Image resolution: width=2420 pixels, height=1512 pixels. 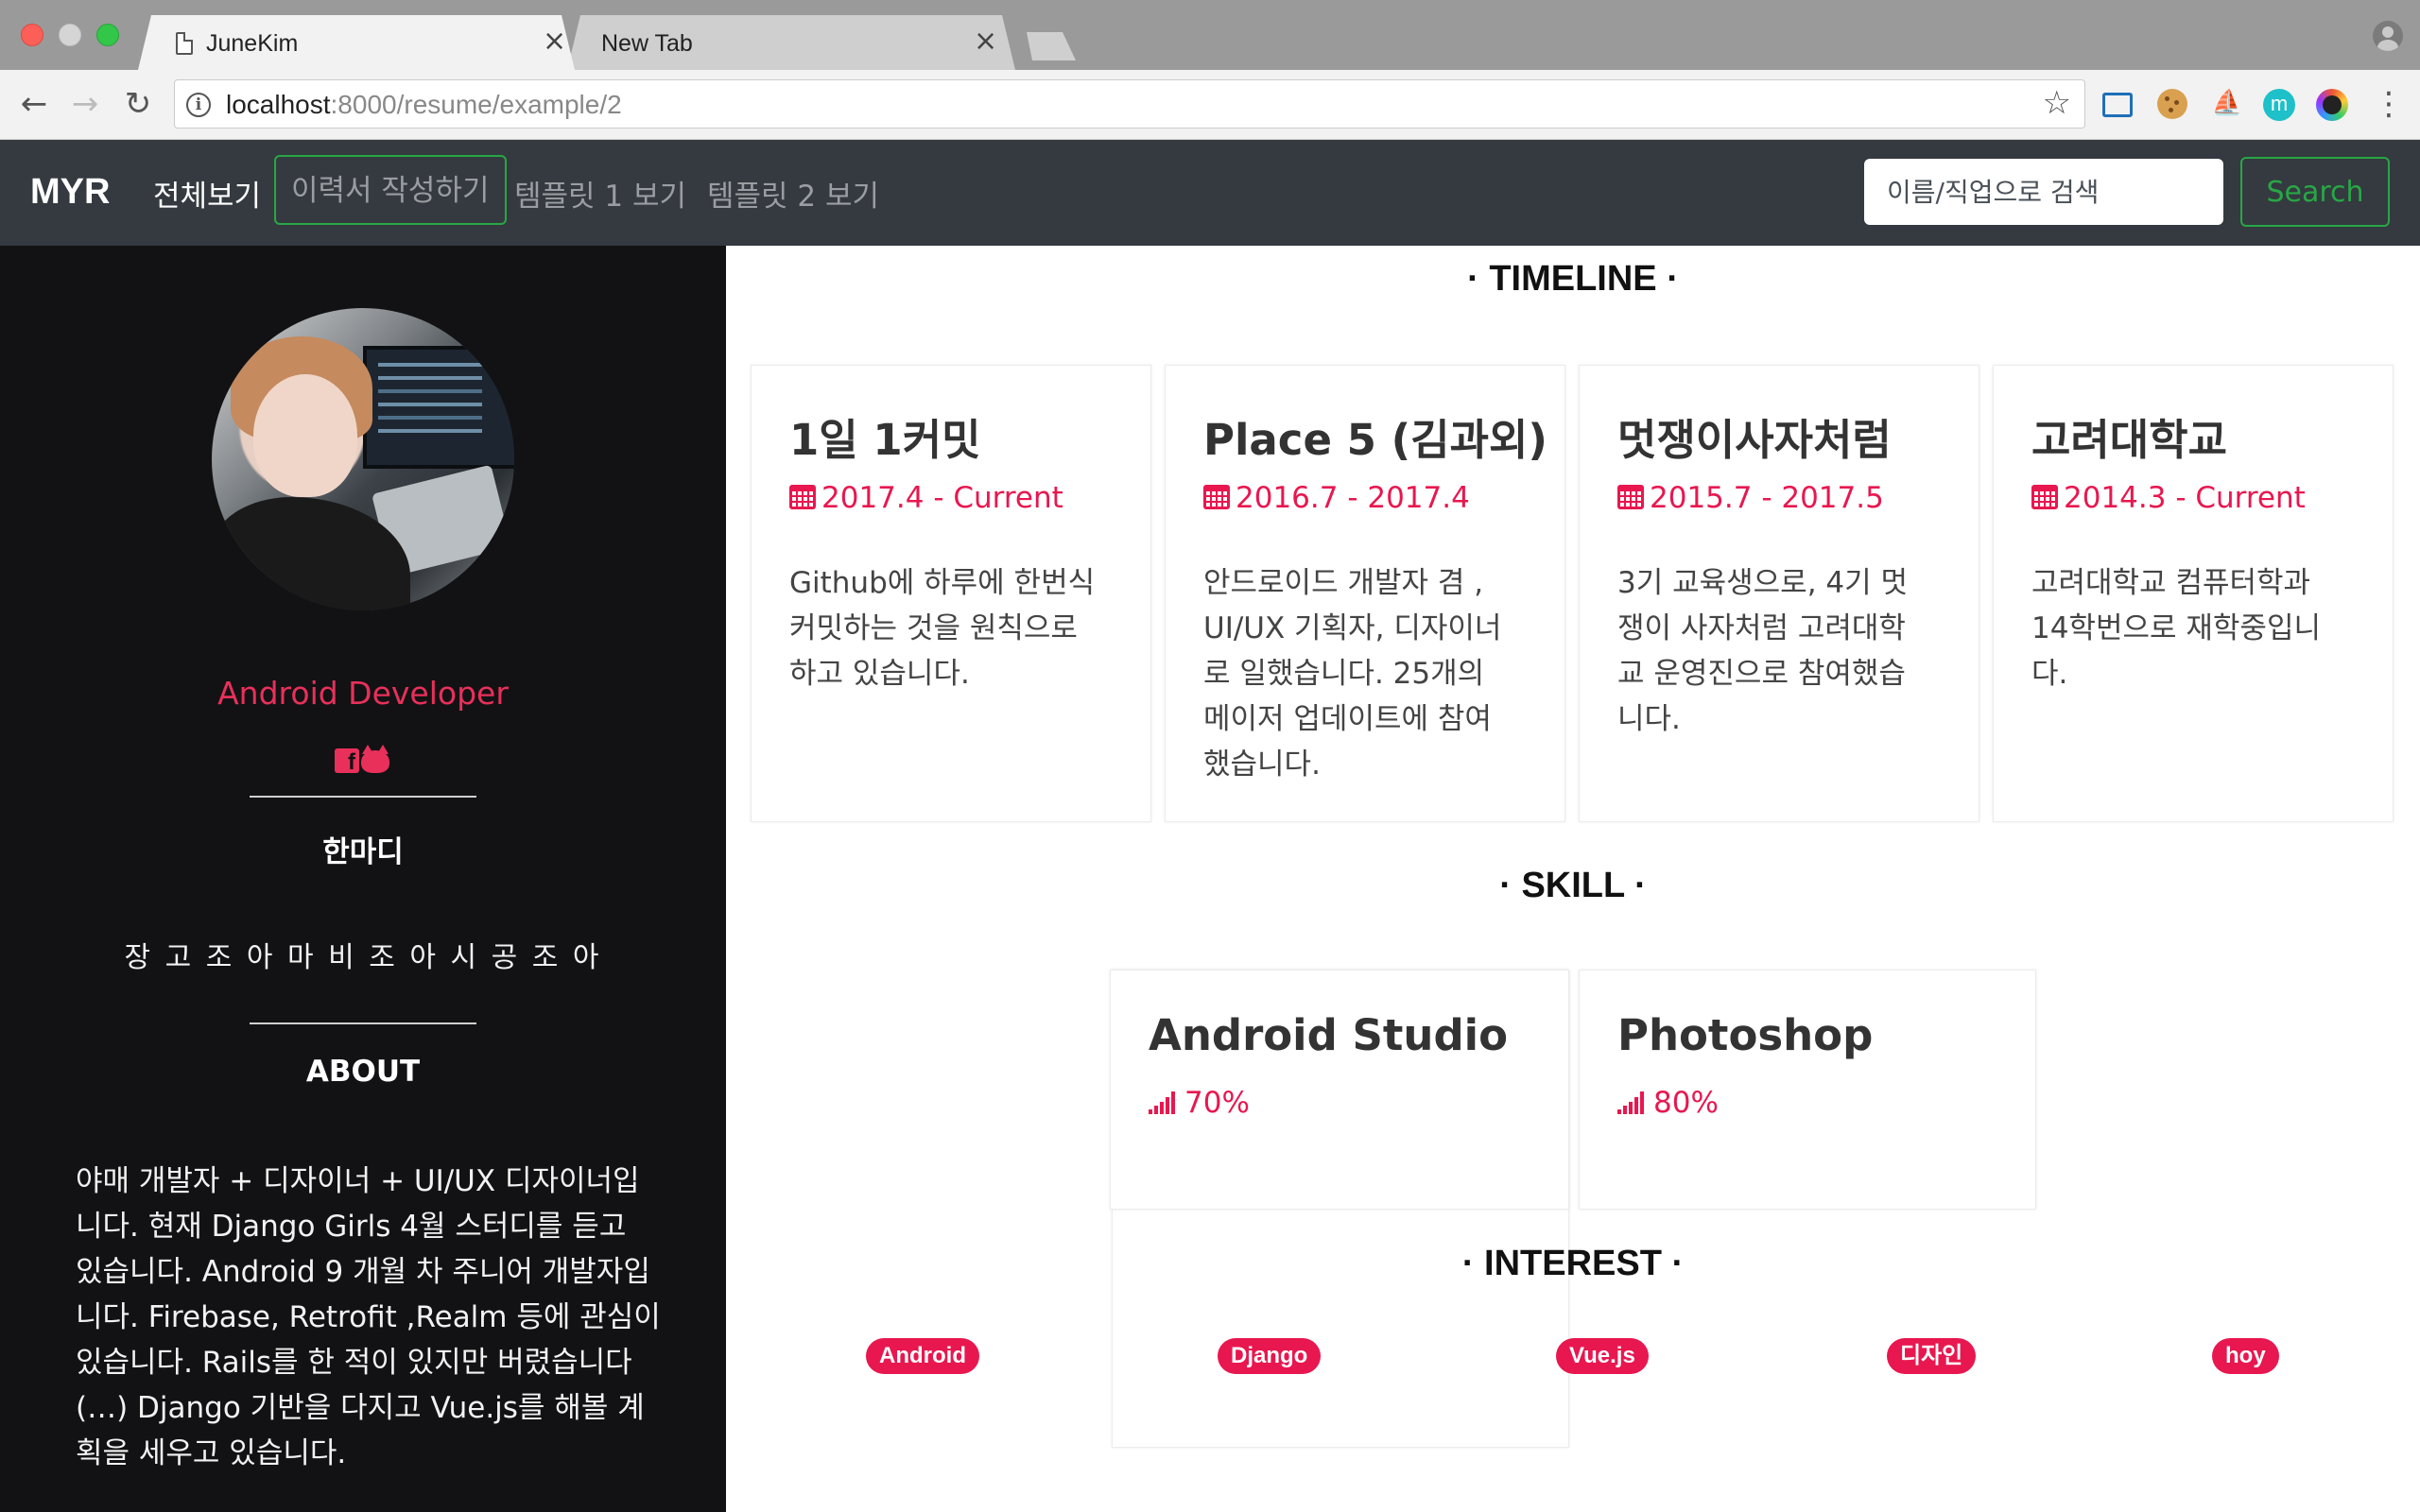 What do you see at coordinates (1686, 1103) in the screenshot?
I see `skill-level-text: 80%` at bounding box center [1686, 1103].